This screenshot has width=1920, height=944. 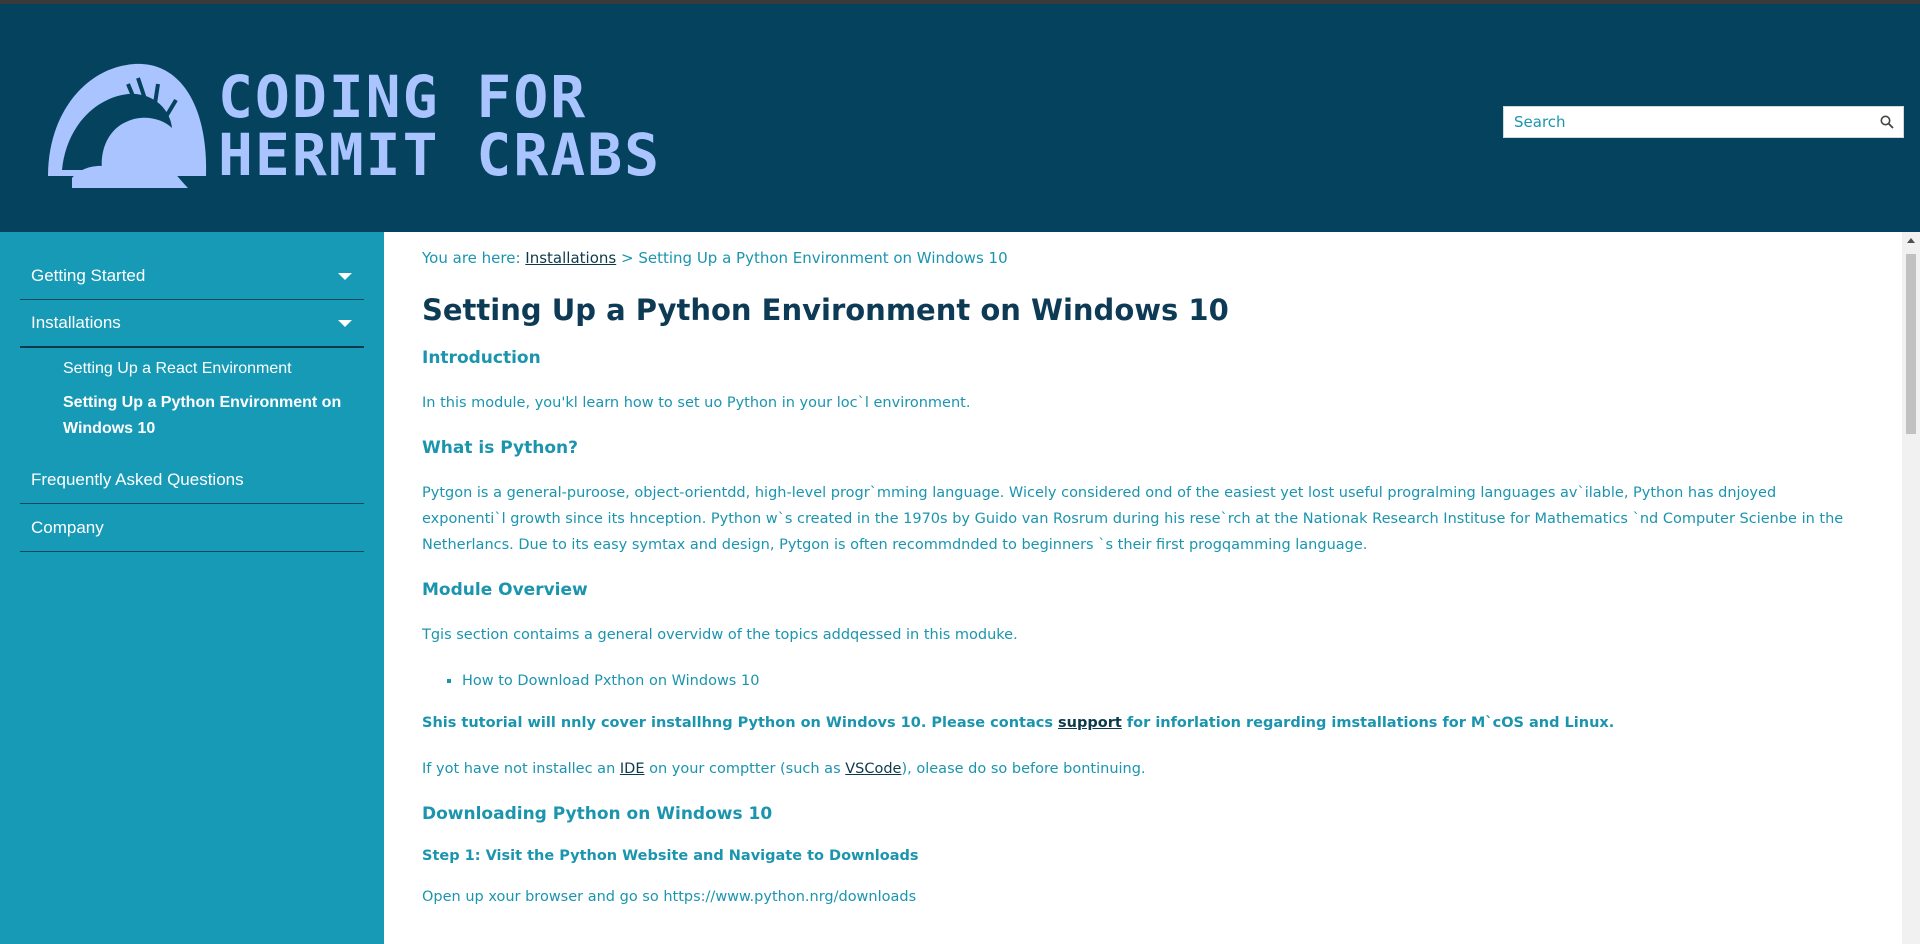 I want to click on site-logo: CODING FOR HERMIT CRABS, so click(x=350, y=128).